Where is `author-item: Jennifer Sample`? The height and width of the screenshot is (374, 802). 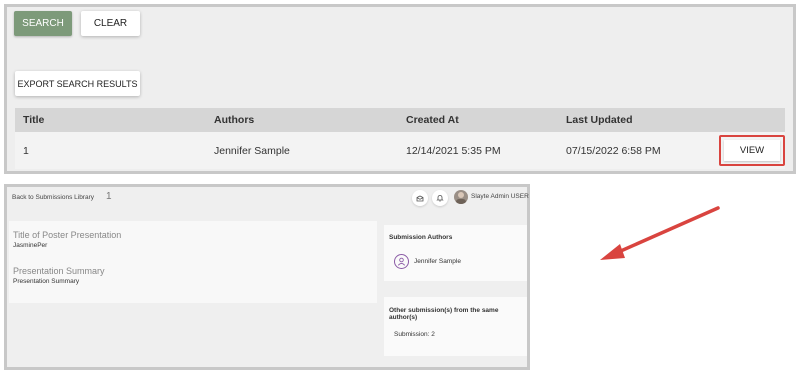
author-item: Jennifer Sample is located at coordinates (427, 261).